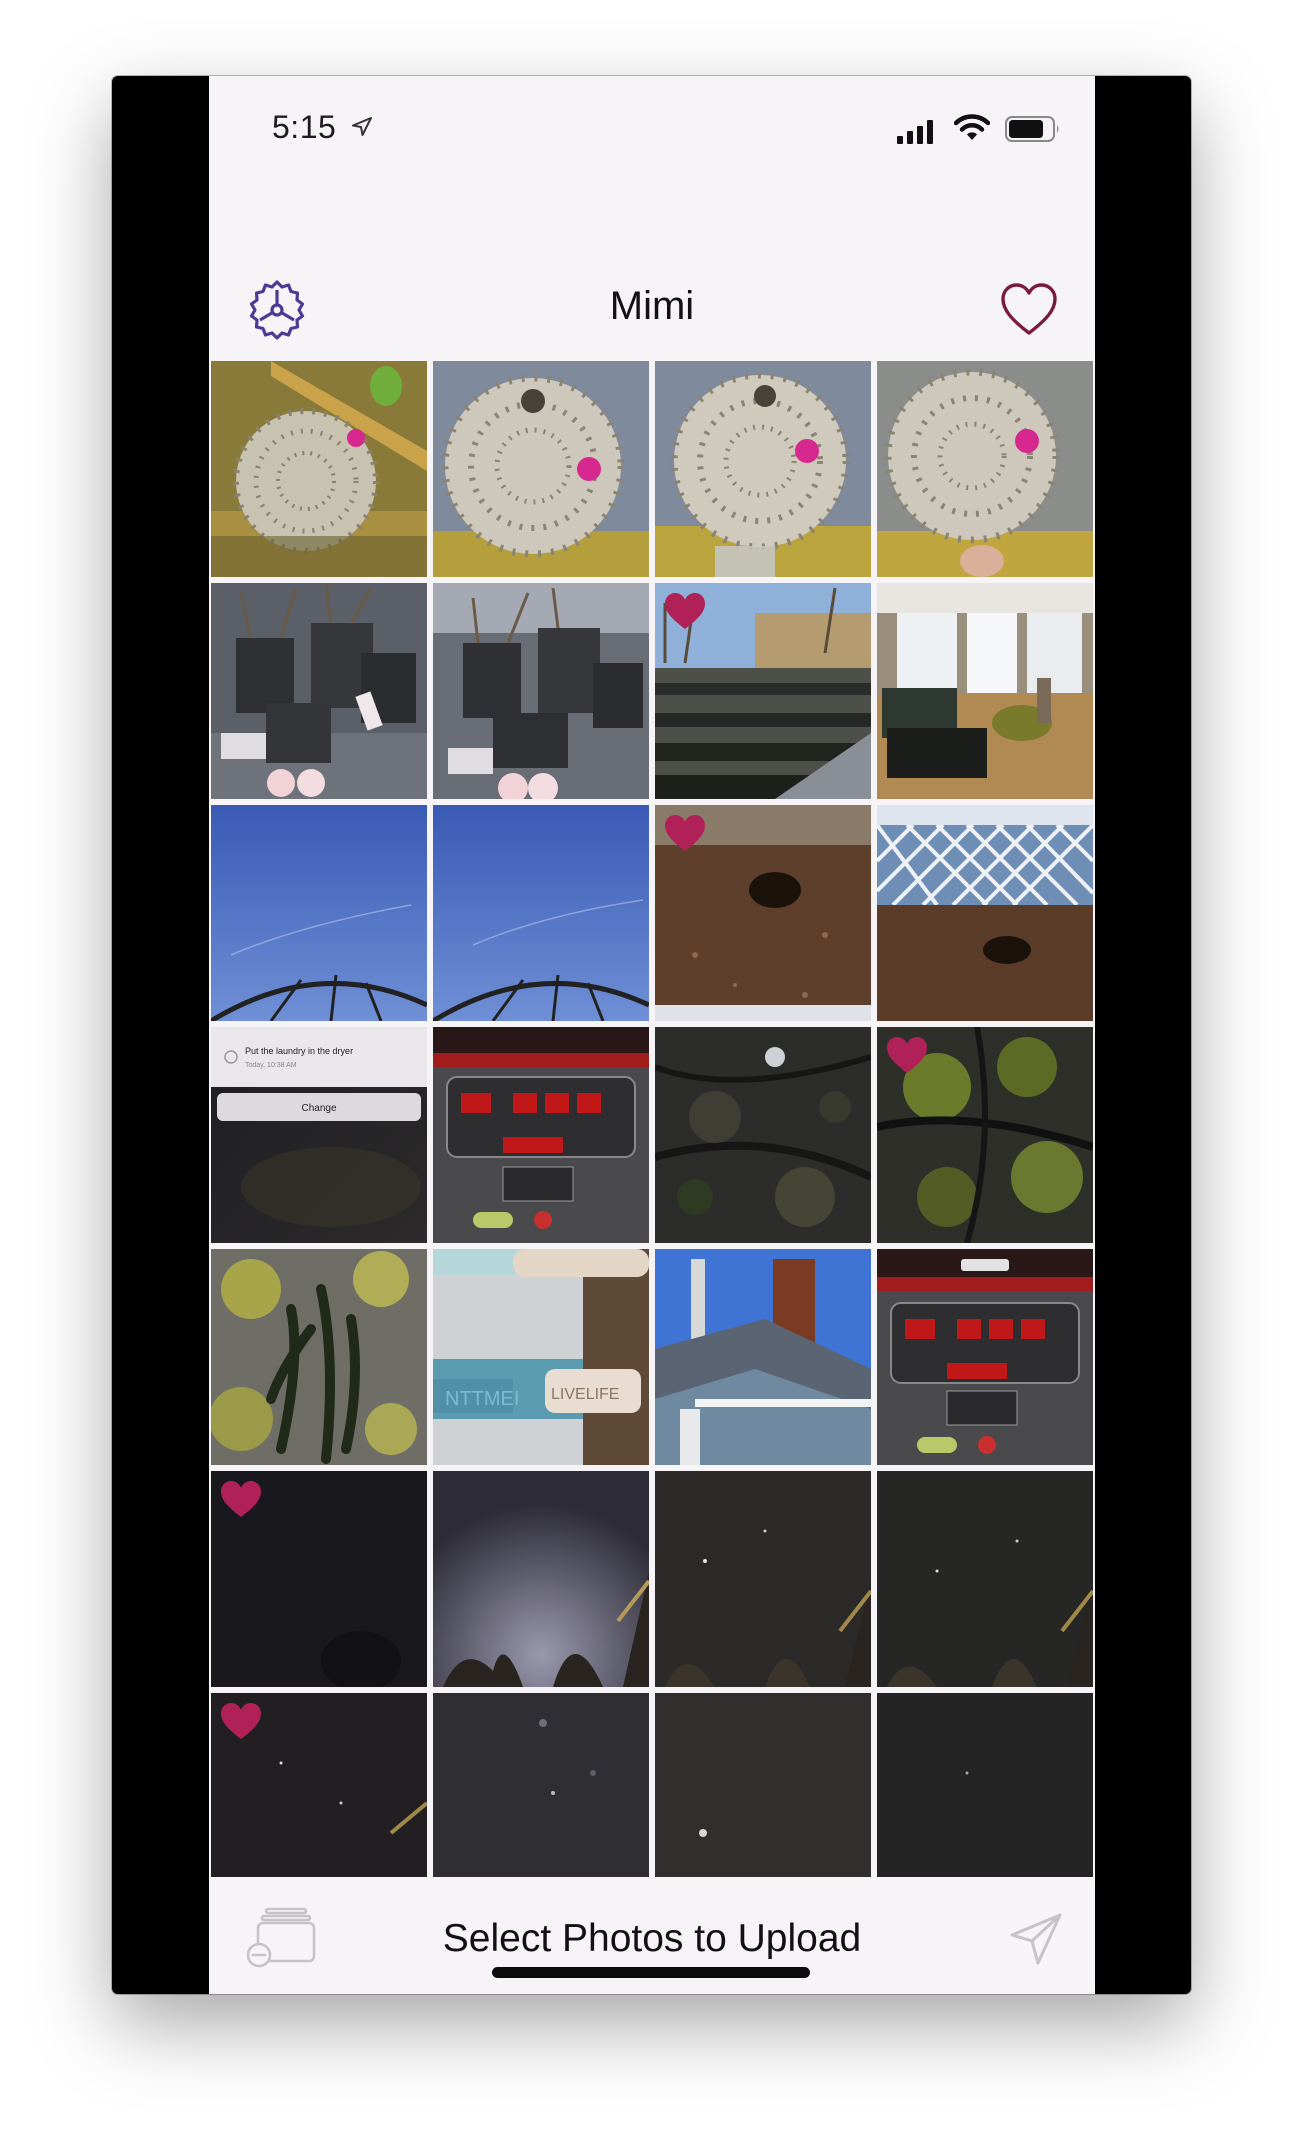 This screenshot has width=1304, height=2144. I want to click on reminder-task-text: Put the laundry in the dryer, so click(299, 1051).